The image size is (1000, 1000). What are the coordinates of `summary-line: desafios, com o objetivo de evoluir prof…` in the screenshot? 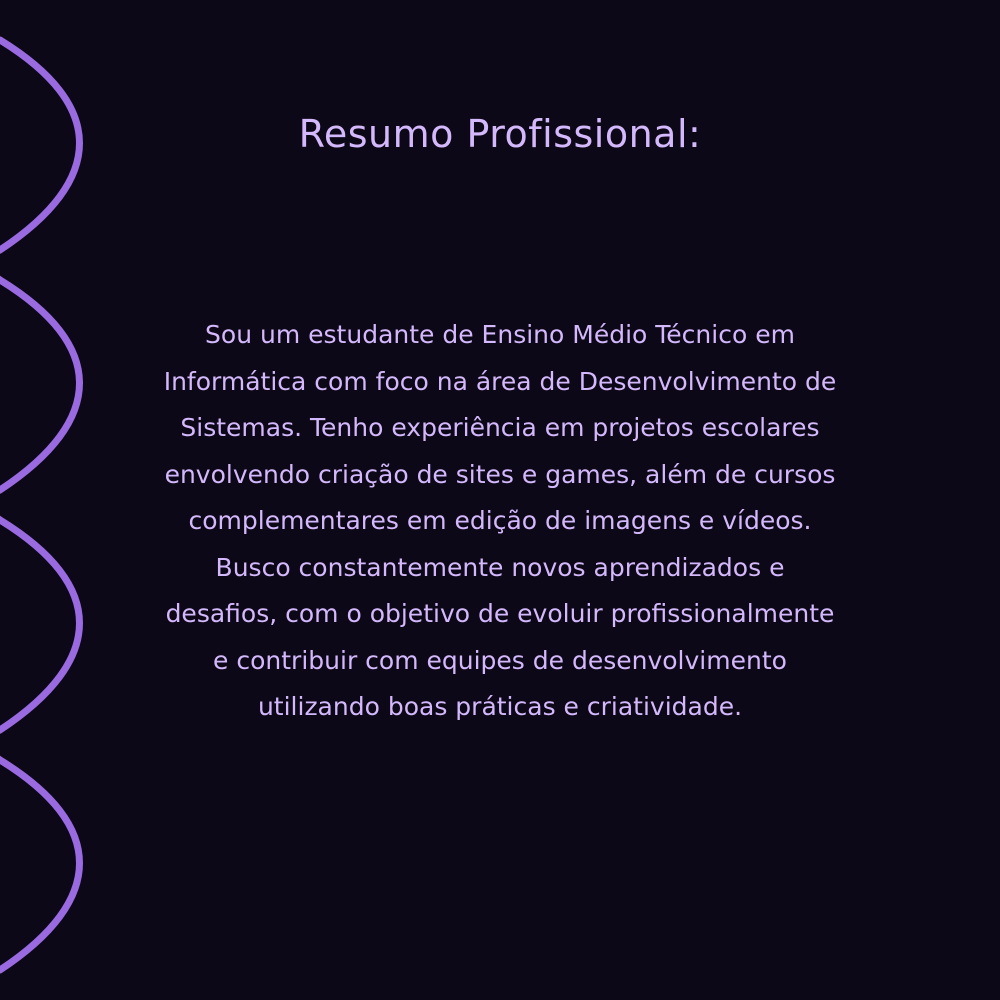 It's located at (500, 613).